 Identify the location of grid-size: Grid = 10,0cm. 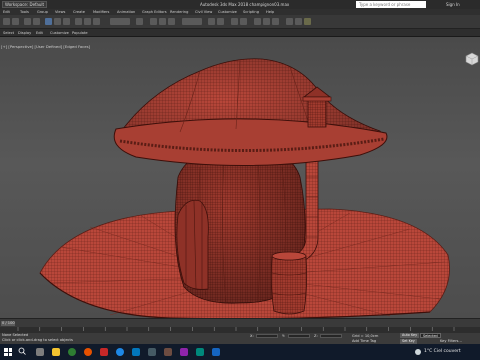
(365, 336).